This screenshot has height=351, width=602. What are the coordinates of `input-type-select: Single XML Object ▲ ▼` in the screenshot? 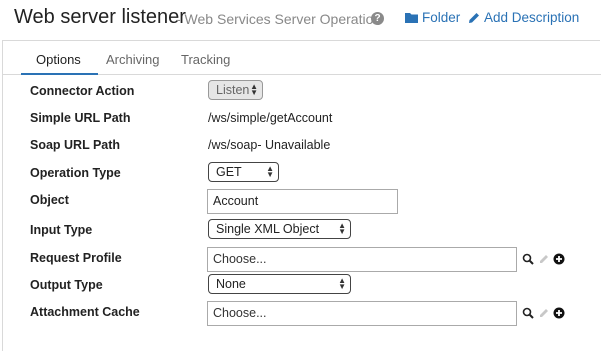 It's located at (279, 229).